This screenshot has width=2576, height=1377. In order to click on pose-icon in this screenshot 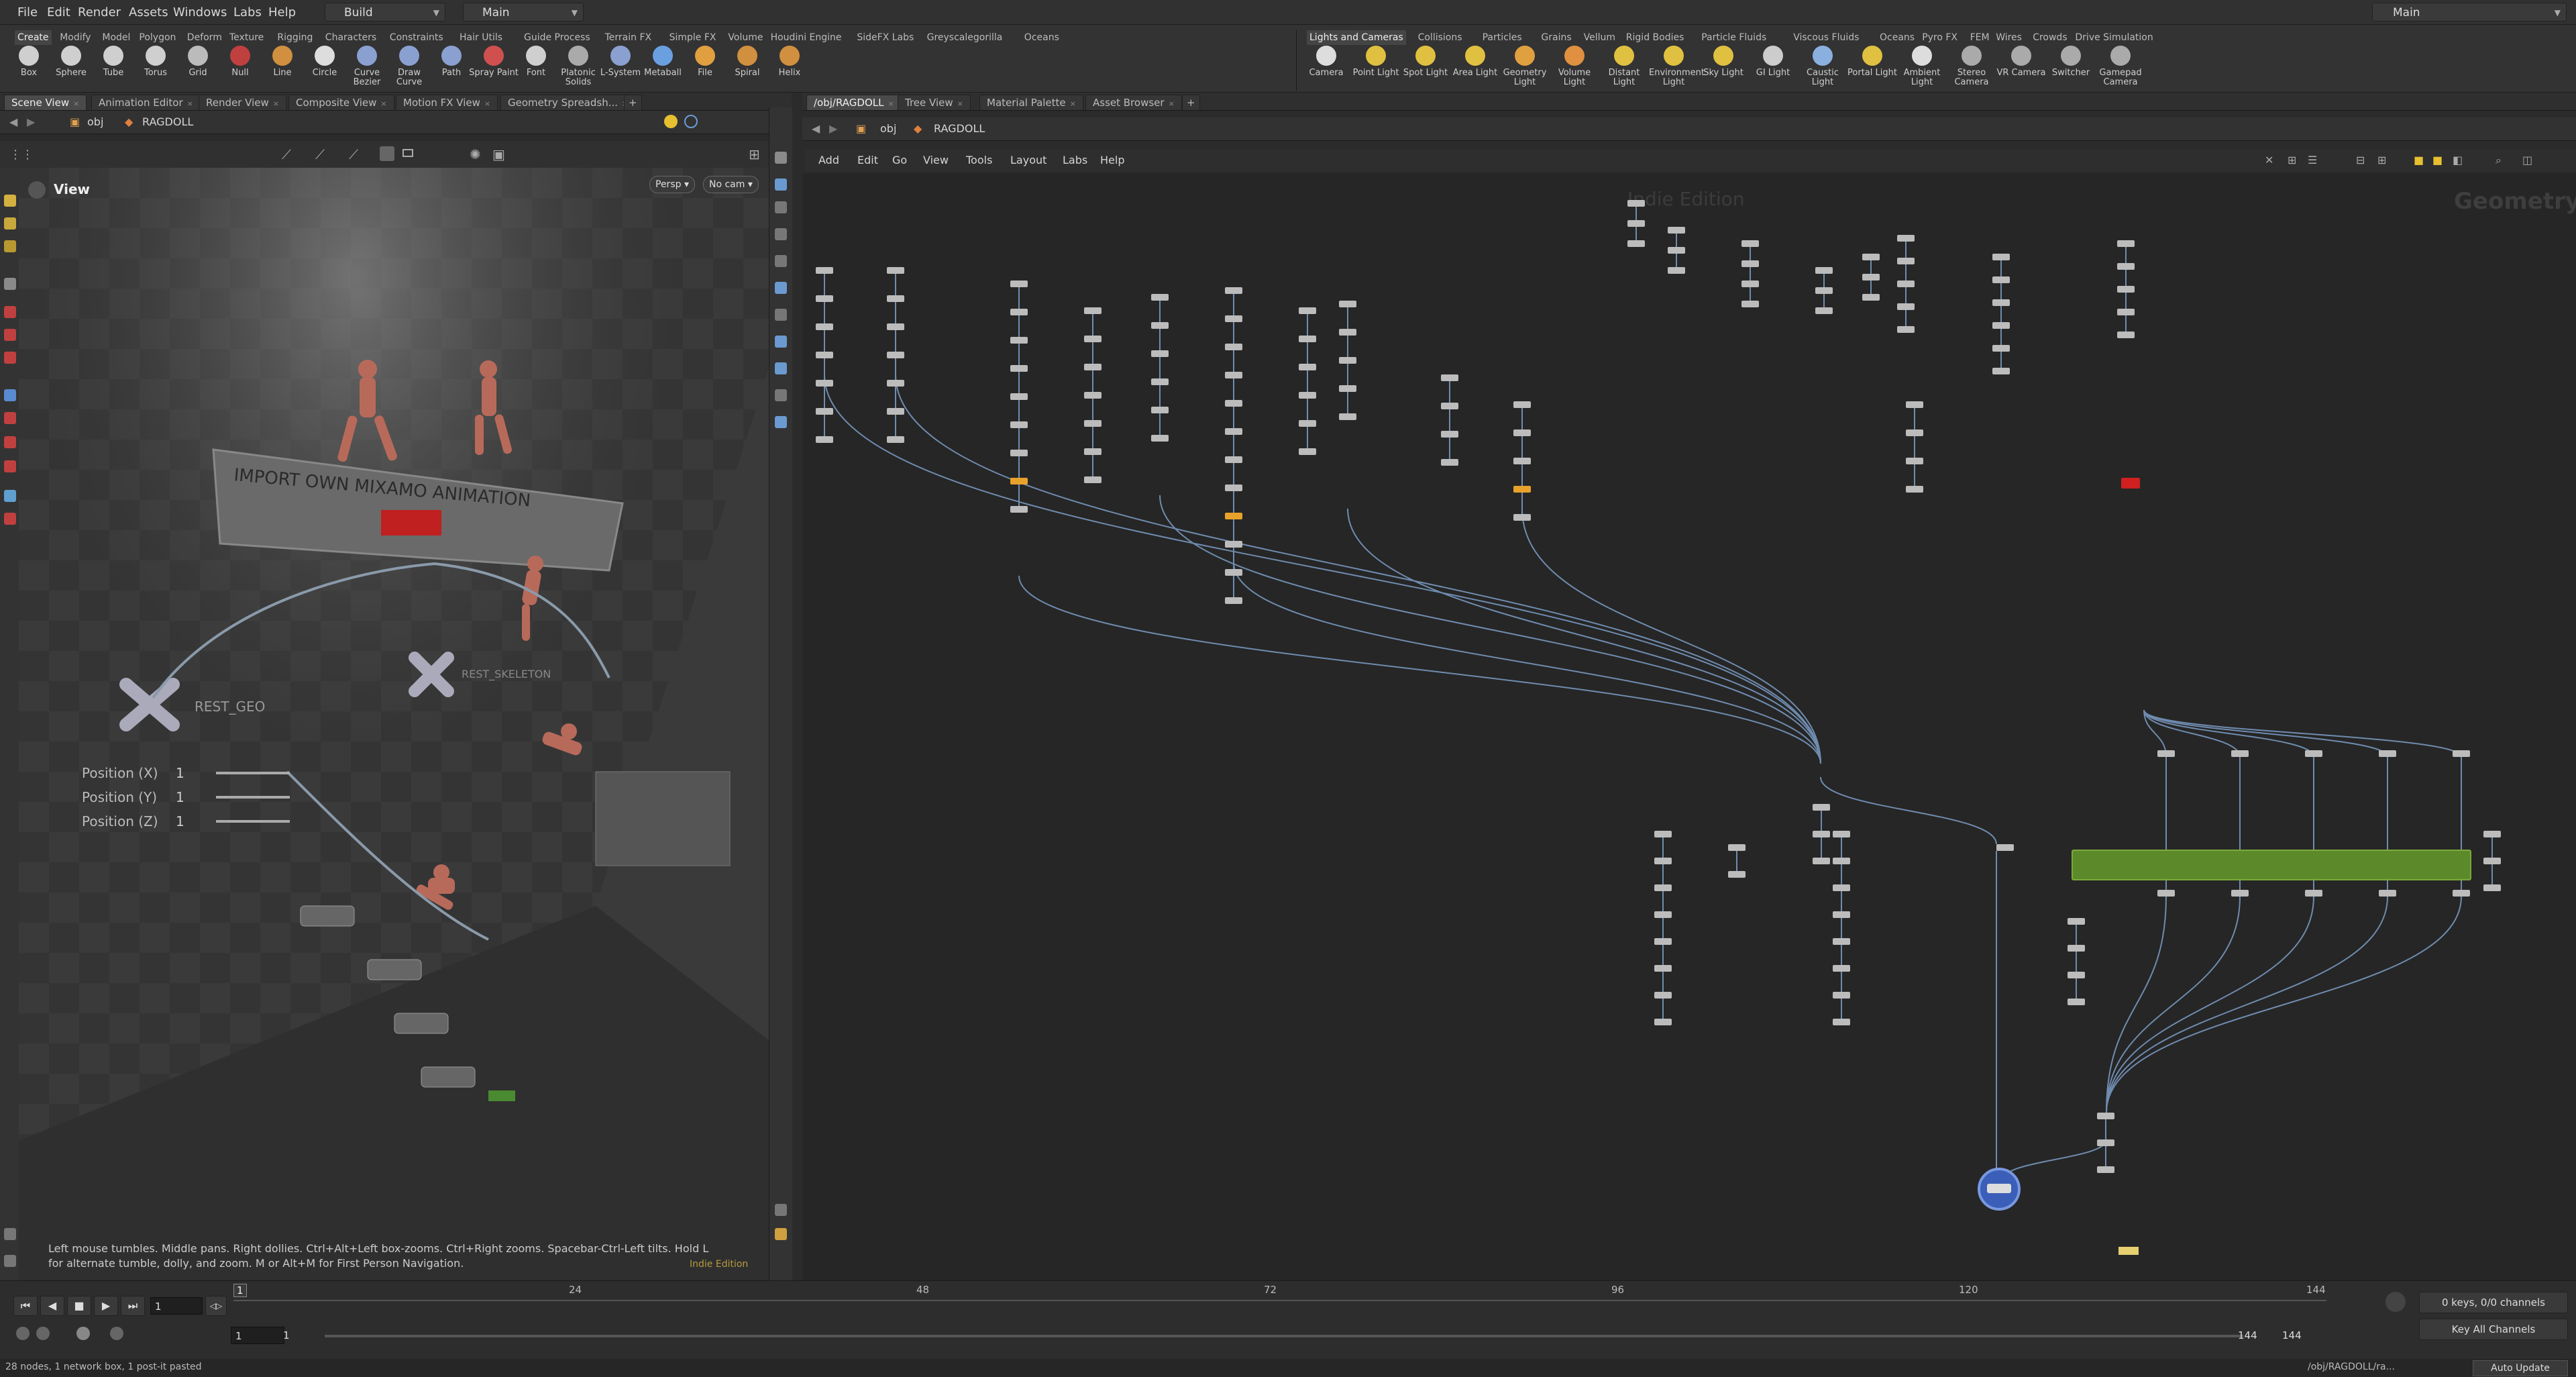, I will do `click(10, 358)`.